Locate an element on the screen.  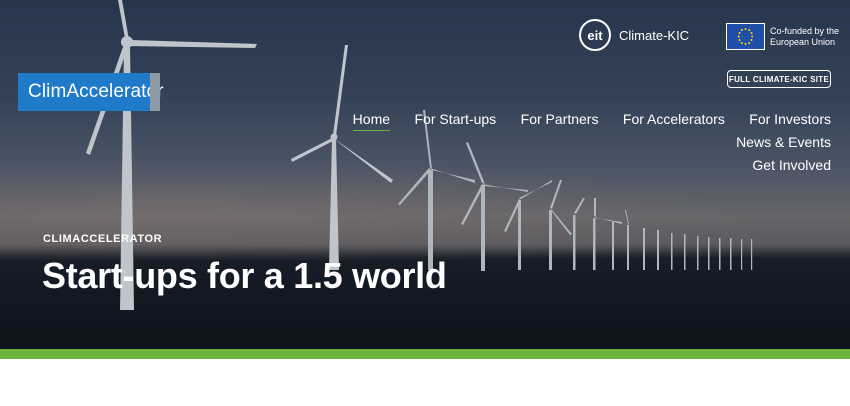
accent-bar is located at coordinates (425, 354).